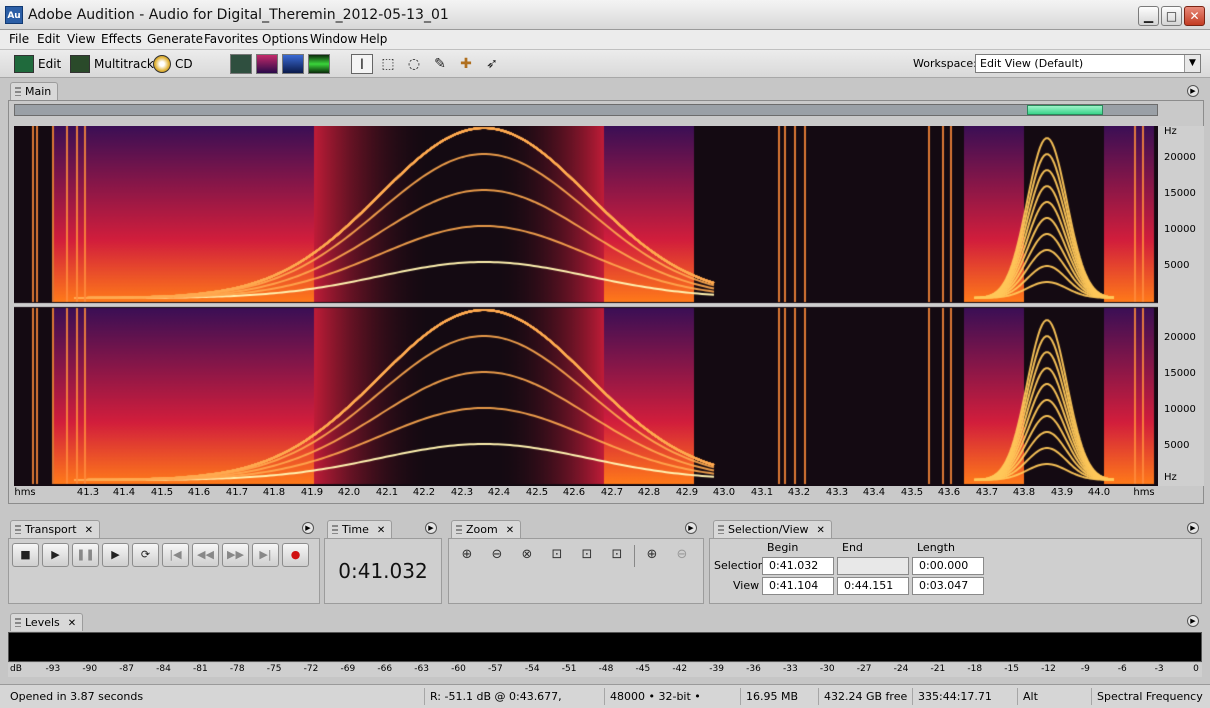 Image resolution: width=1210 pixels, height=708 pixels. What do you see at coordinates (424, 492) in the screenshot?
I see `time-tick: 42.2` at bounding box center [424, 492].